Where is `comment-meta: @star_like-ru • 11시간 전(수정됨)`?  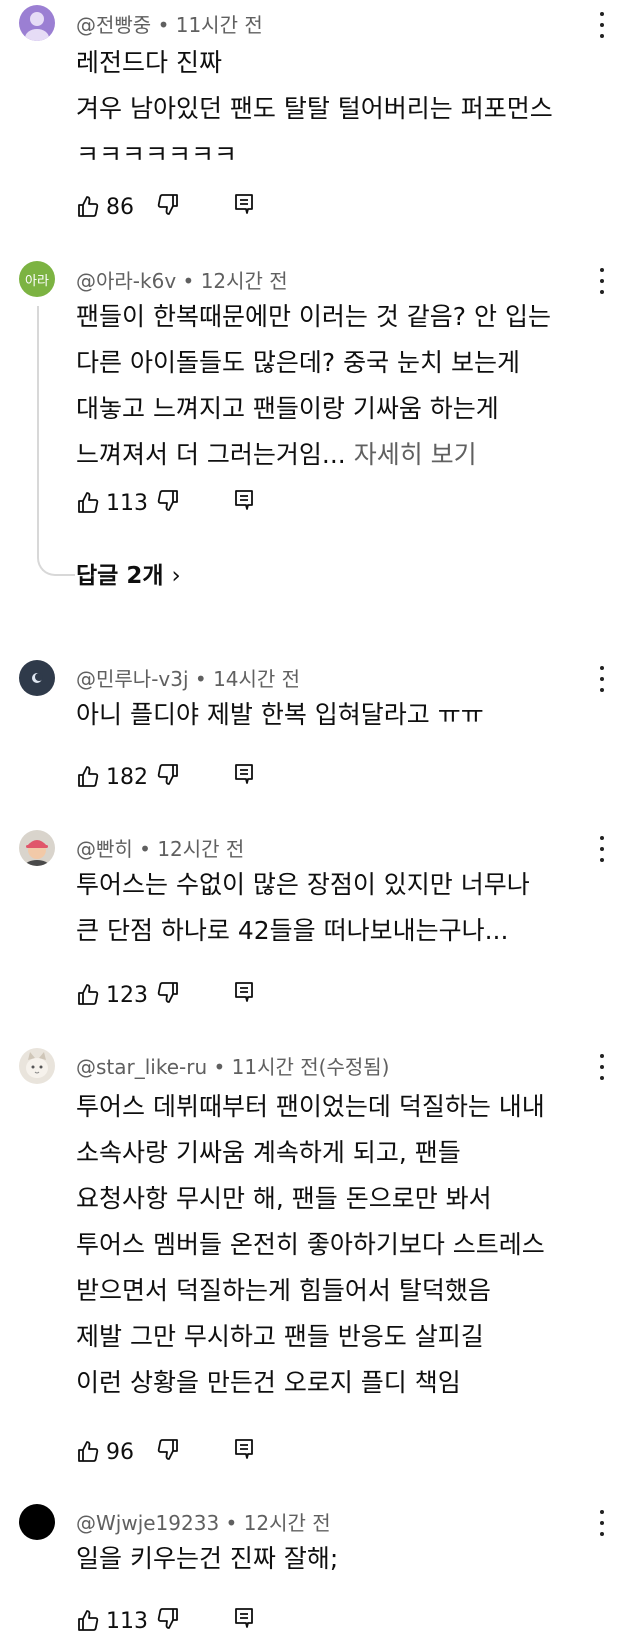 comment-meta: @star_like-ru • 11시간 전(수정됨) is located at coordinates (233, 1067).